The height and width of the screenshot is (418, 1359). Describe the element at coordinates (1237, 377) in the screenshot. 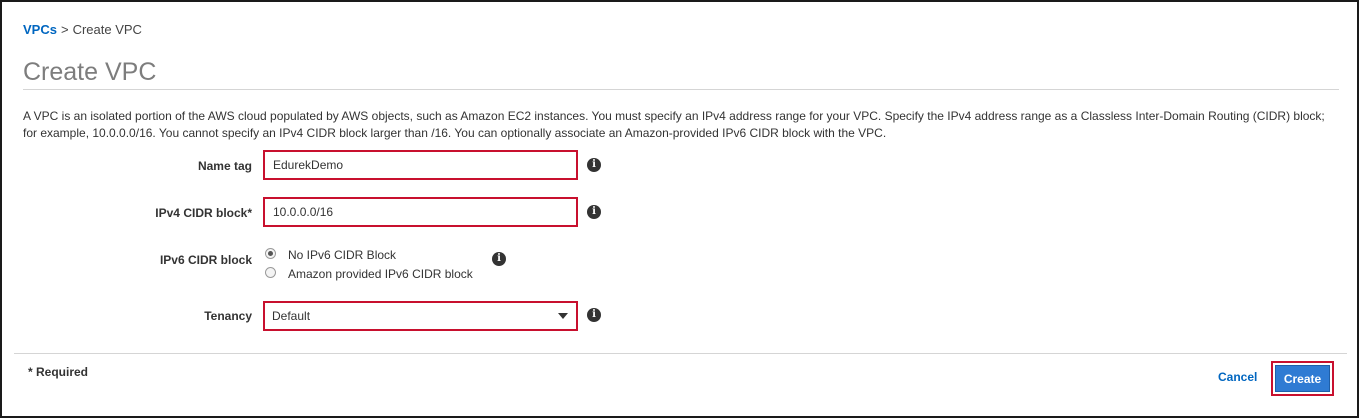

I see `cancel-button: Cancel` at that location.